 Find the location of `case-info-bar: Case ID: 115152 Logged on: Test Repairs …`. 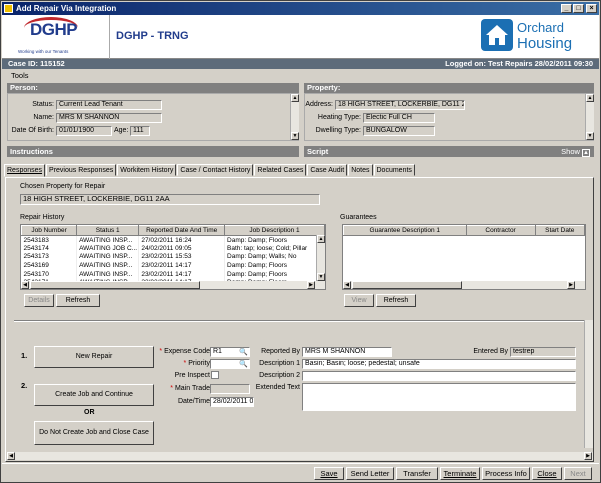

case-info-bar: Case ID: 115152 Logged on: Test Repairs … is located at coordinates (300, 64).